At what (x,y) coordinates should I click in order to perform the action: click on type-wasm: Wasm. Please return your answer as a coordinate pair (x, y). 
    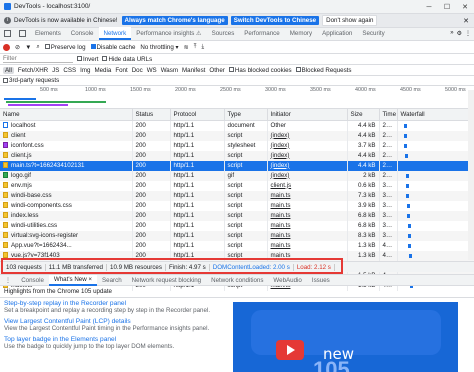
    Looking at the image, I should click on (169, 70).